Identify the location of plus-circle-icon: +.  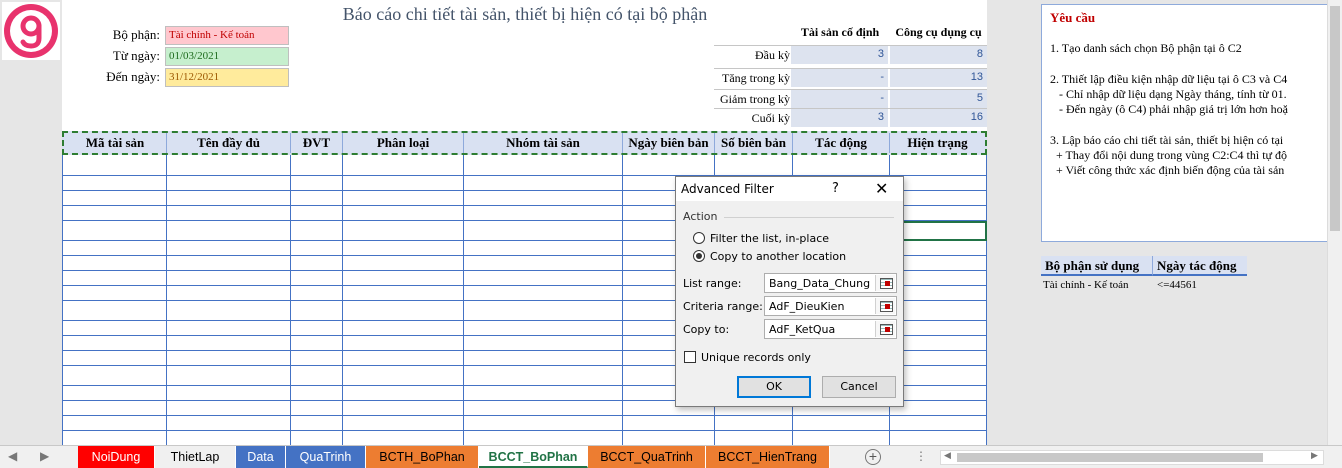
(873, 457).